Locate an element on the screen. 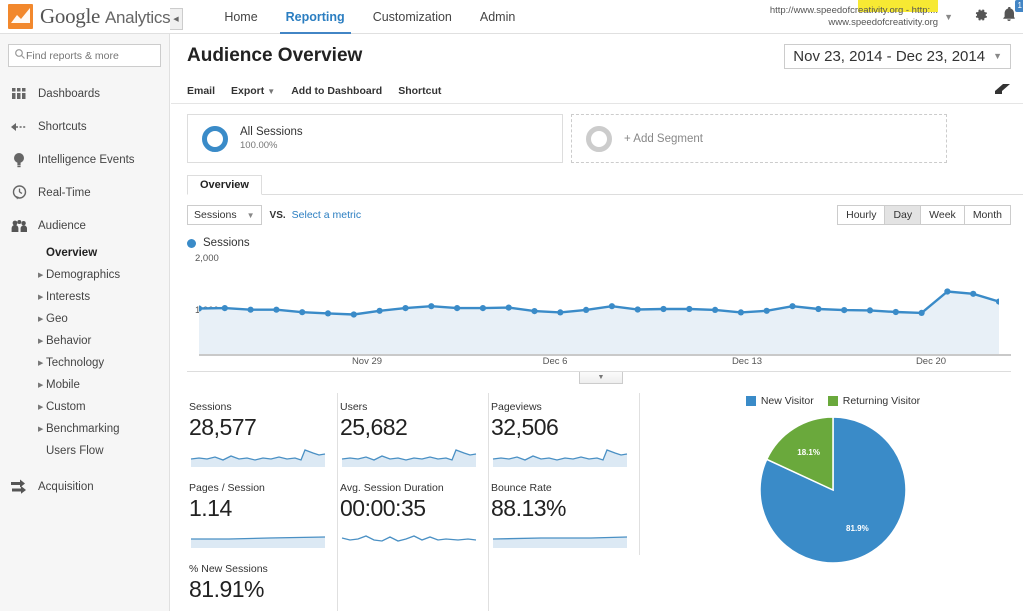 This screenshot has height=611, width=1023. nav-customization: Customization is located at coordinates (412, 17).